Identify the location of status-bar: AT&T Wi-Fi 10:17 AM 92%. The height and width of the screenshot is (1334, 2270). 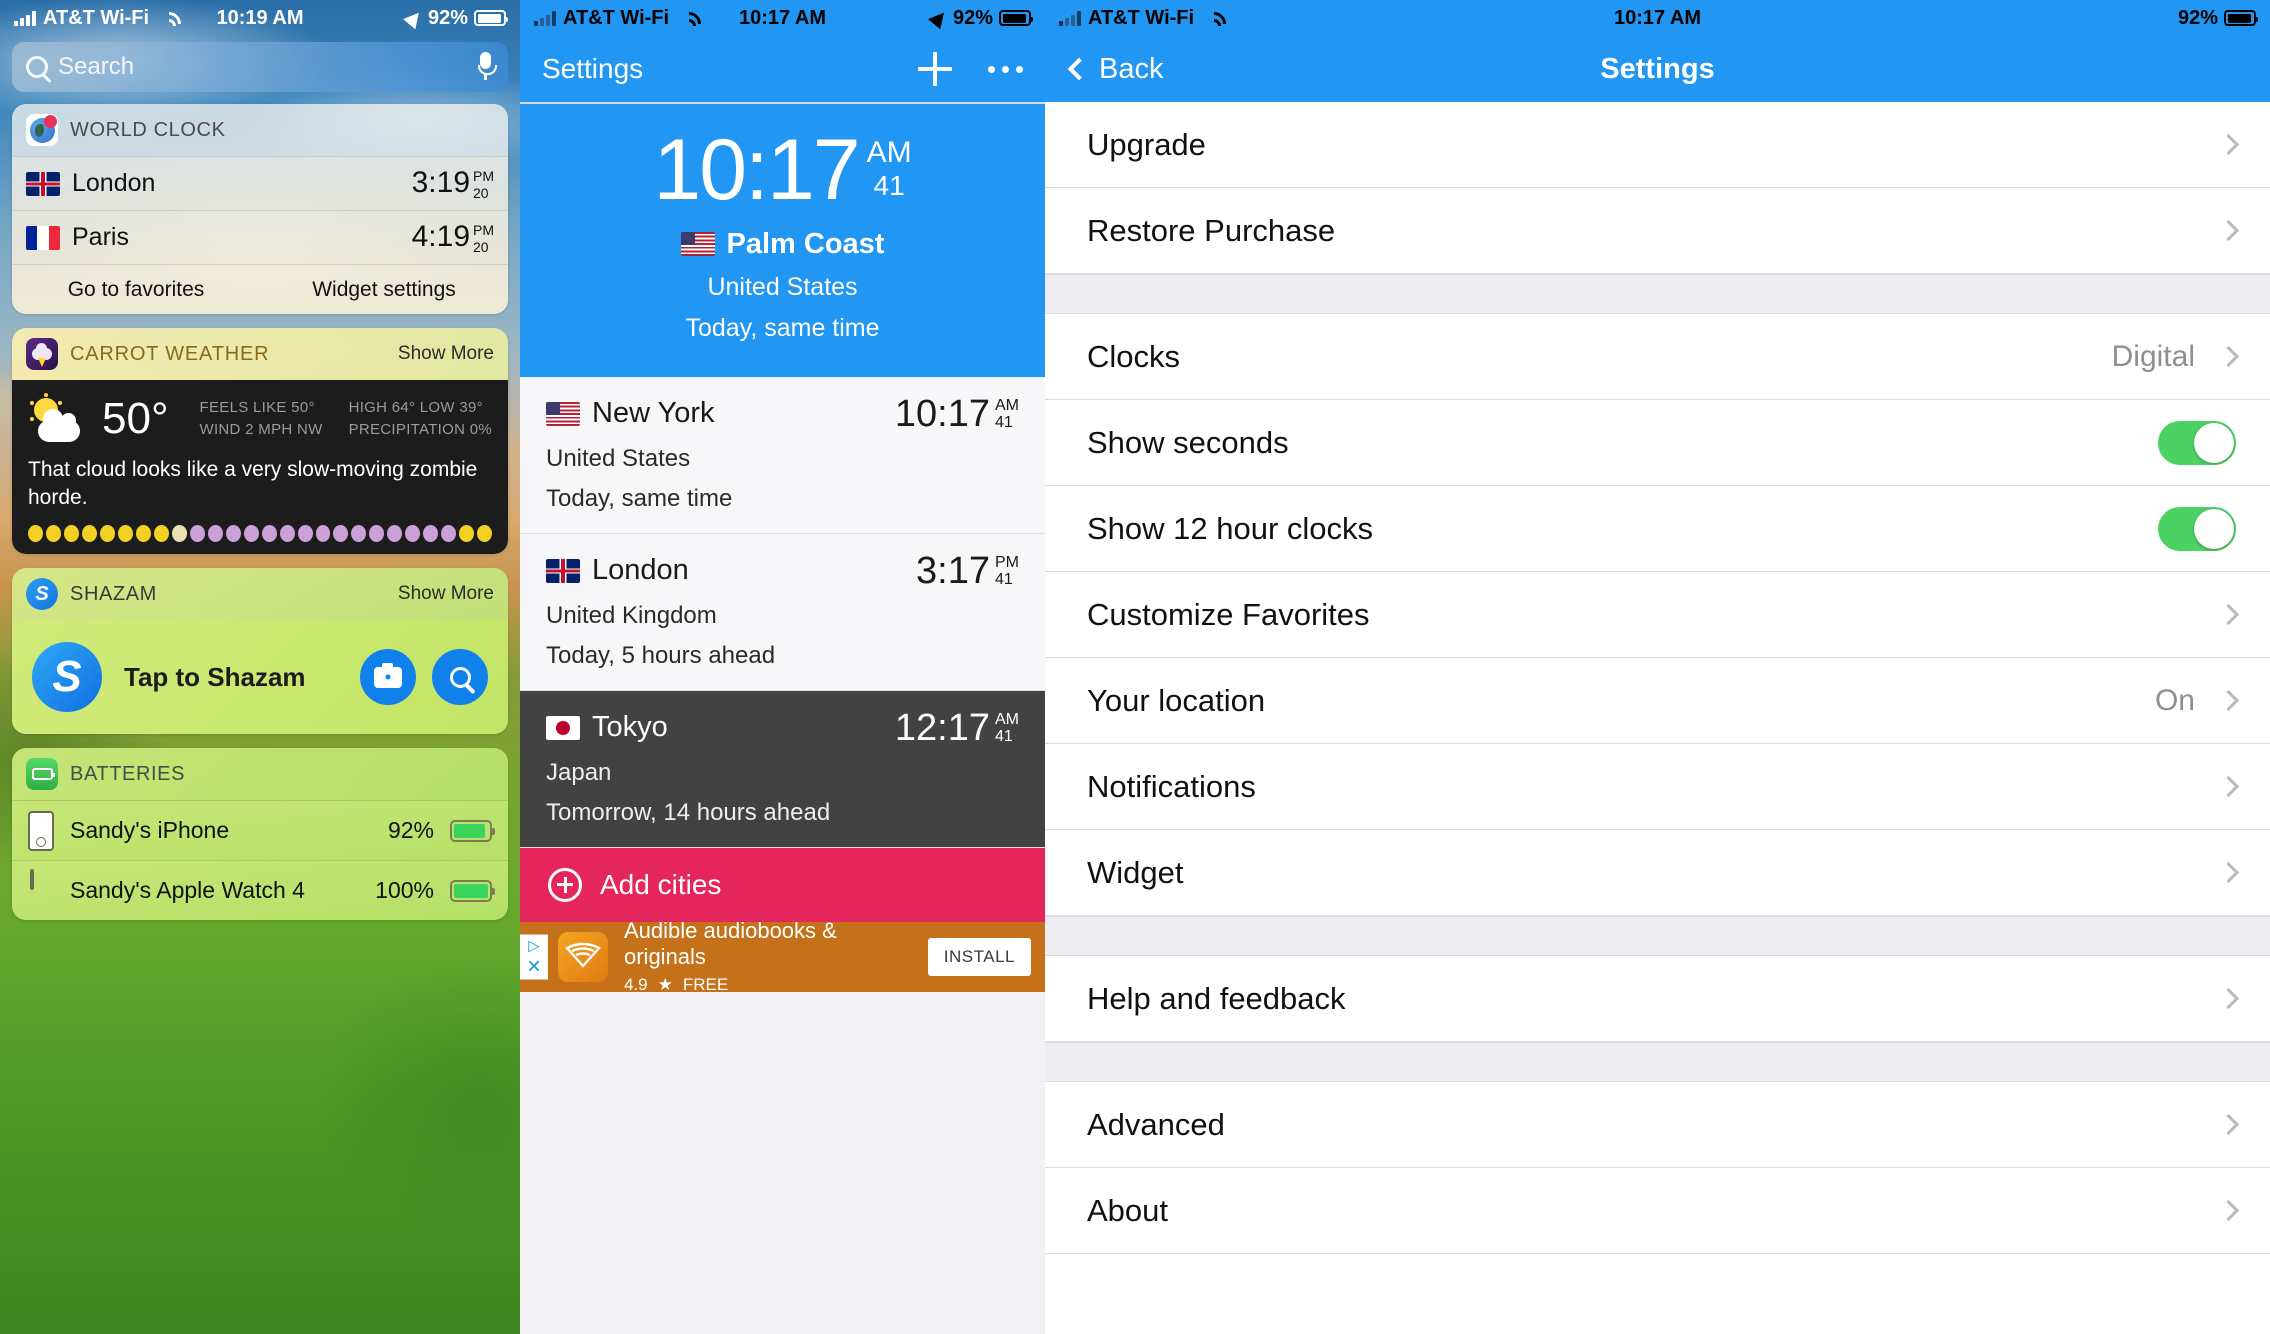
(1657, 18).